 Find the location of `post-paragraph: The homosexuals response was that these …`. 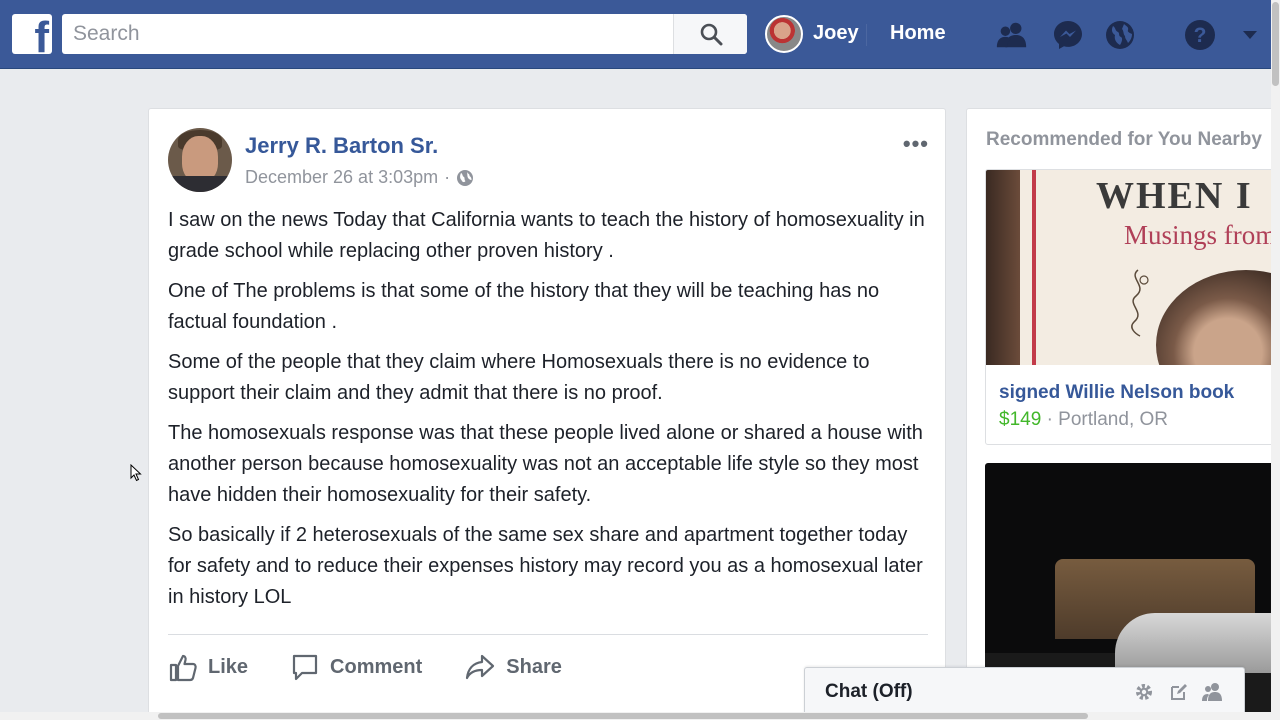

post-paragraph: The homosexuals response was that these … is located at coordinates (545, 464).